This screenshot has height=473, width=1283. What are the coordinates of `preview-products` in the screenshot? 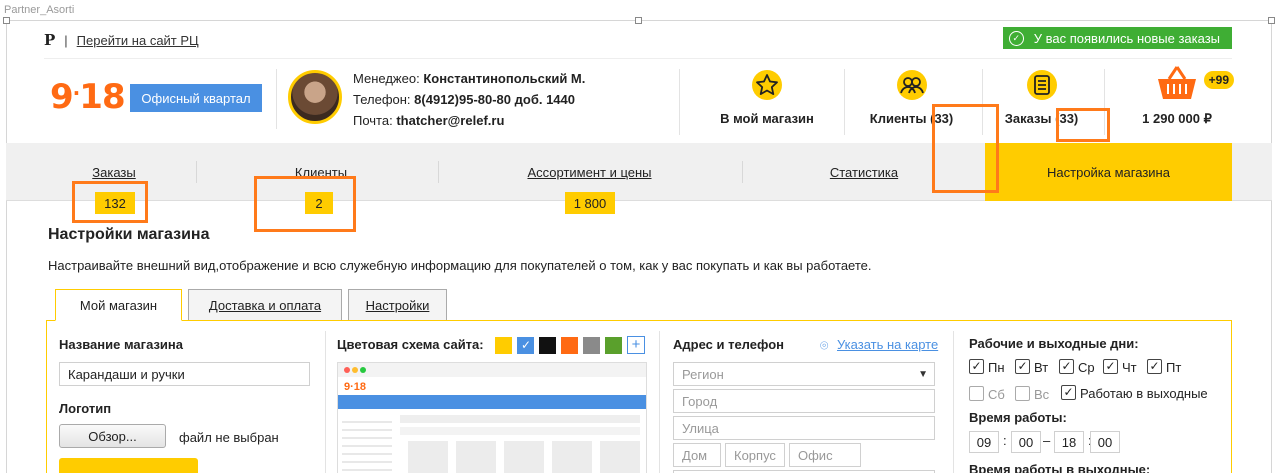 It's located at (520, 457).